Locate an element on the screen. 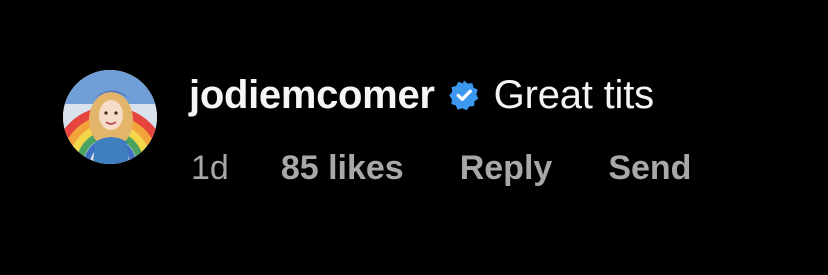  comment-meta: 1d 85 likes Reply Send is located at coordinates (441, 168).